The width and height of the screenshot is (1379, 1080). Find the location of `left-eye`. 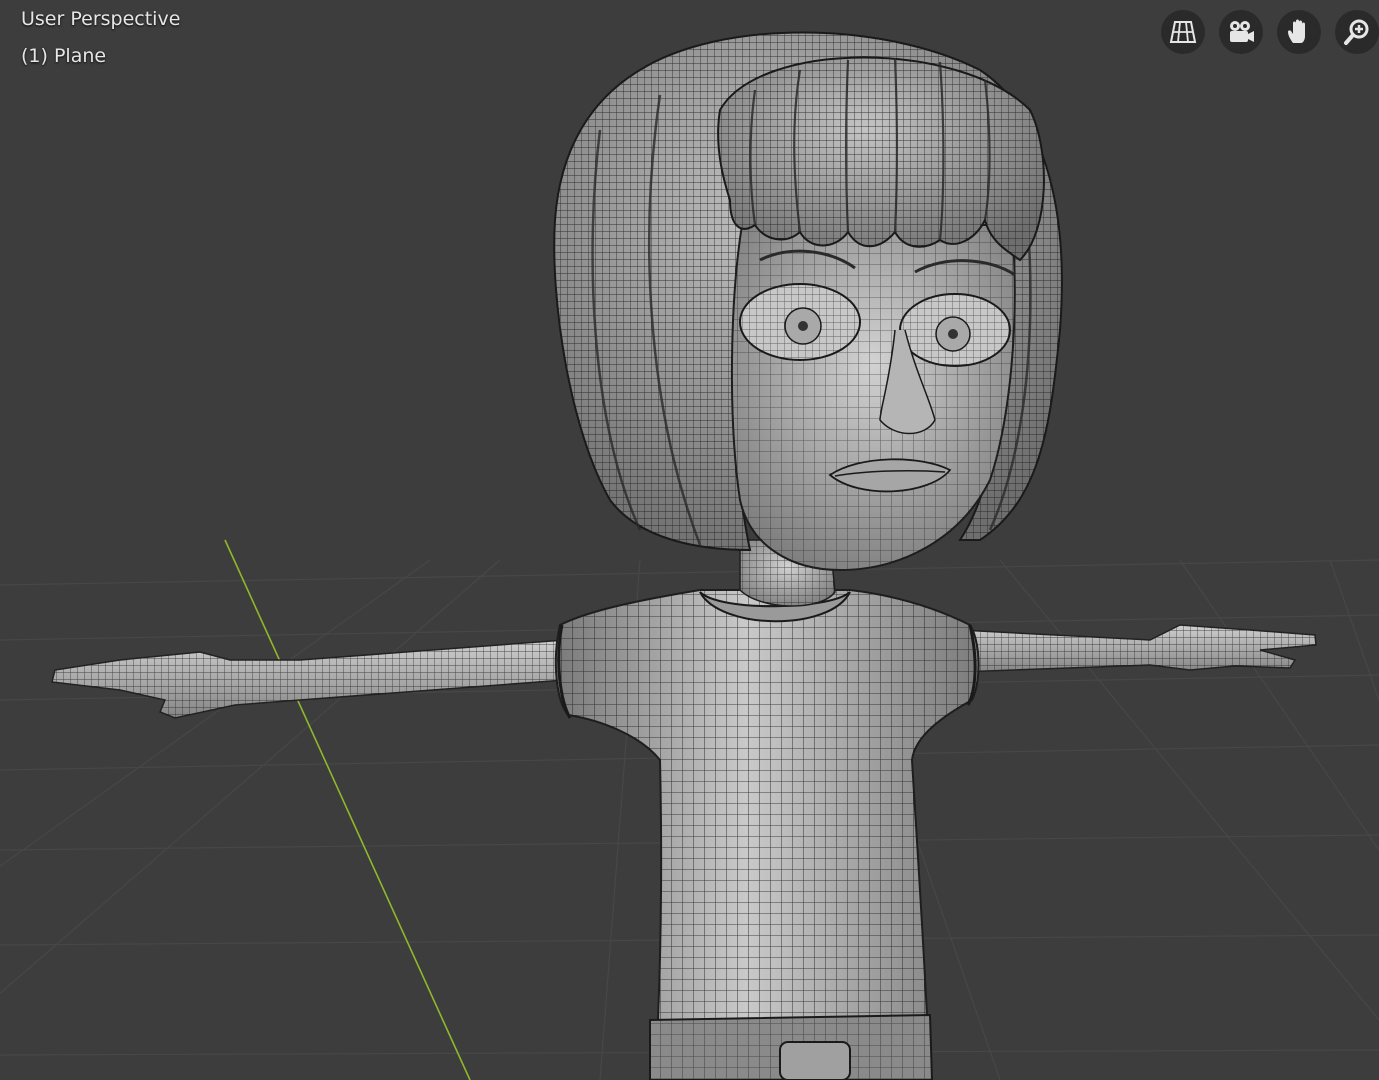

left-eye is located at coordinates (800, 322).